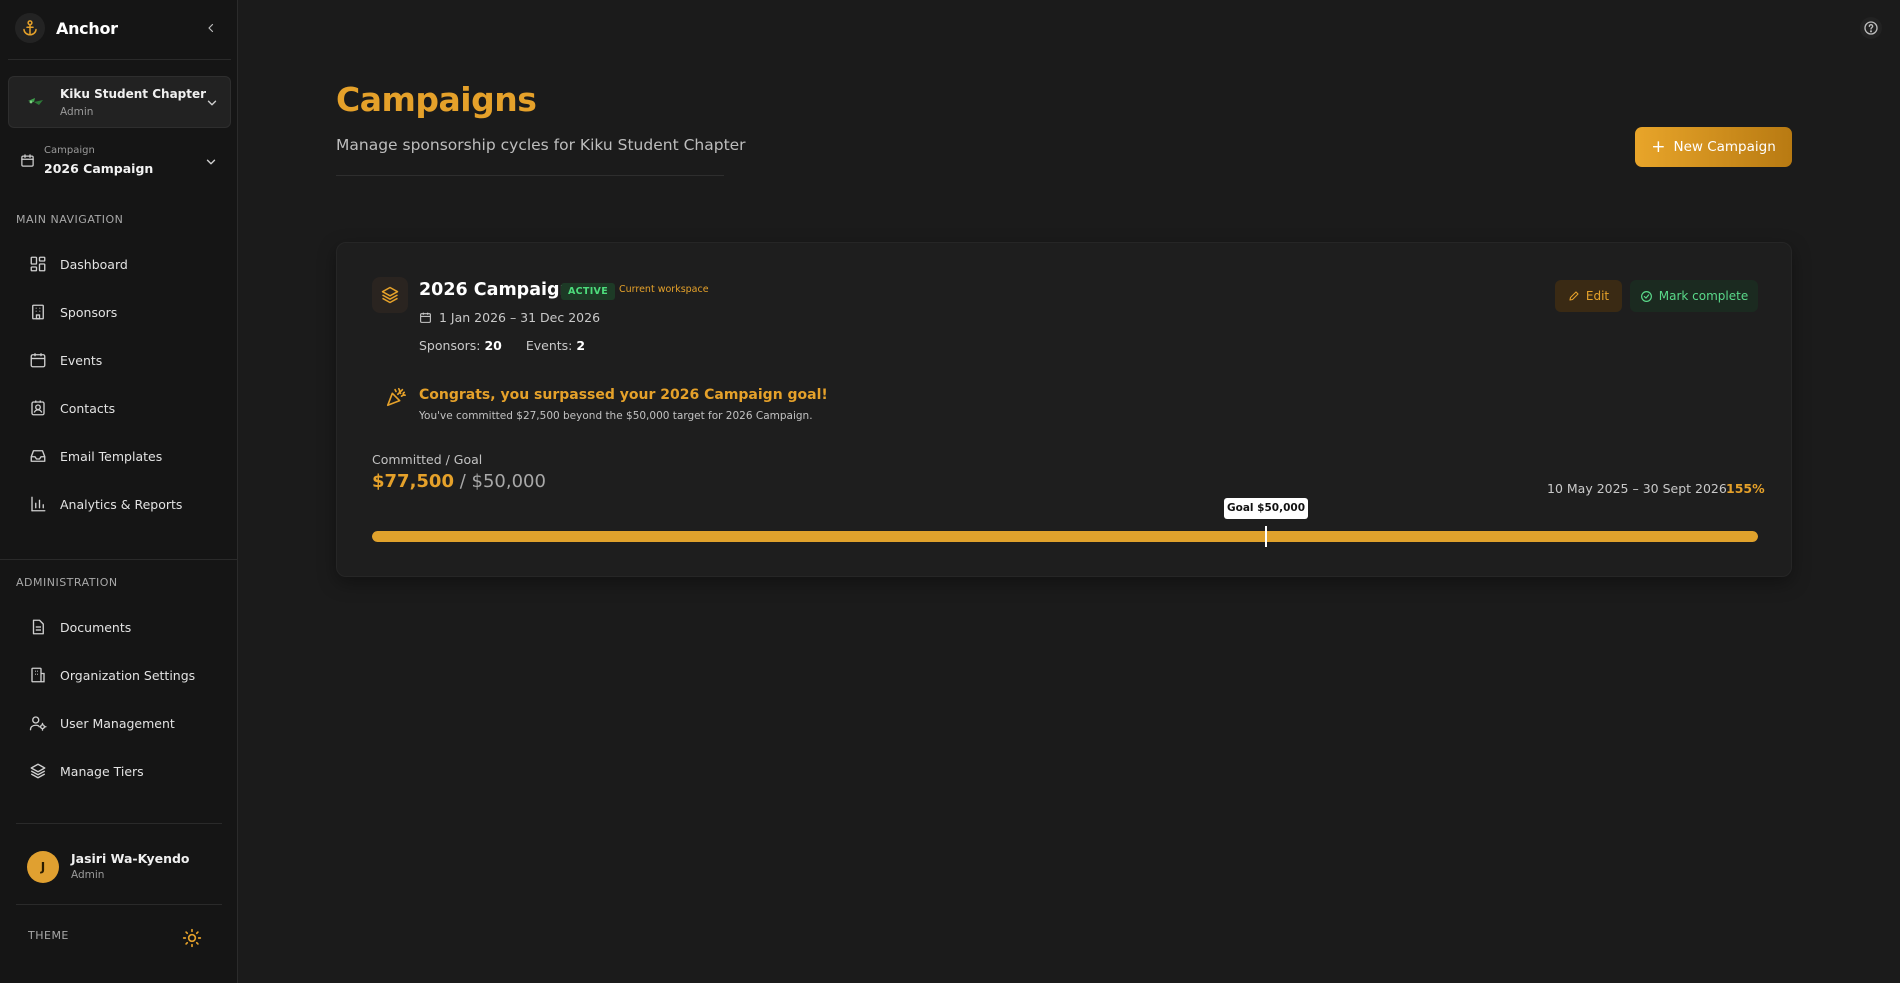 The image size is (1900, 983). What do you see at coordinates (211, 28) in the screenshot?
I see `collapse-sidebar-icon` at bounding box center [211, 28].